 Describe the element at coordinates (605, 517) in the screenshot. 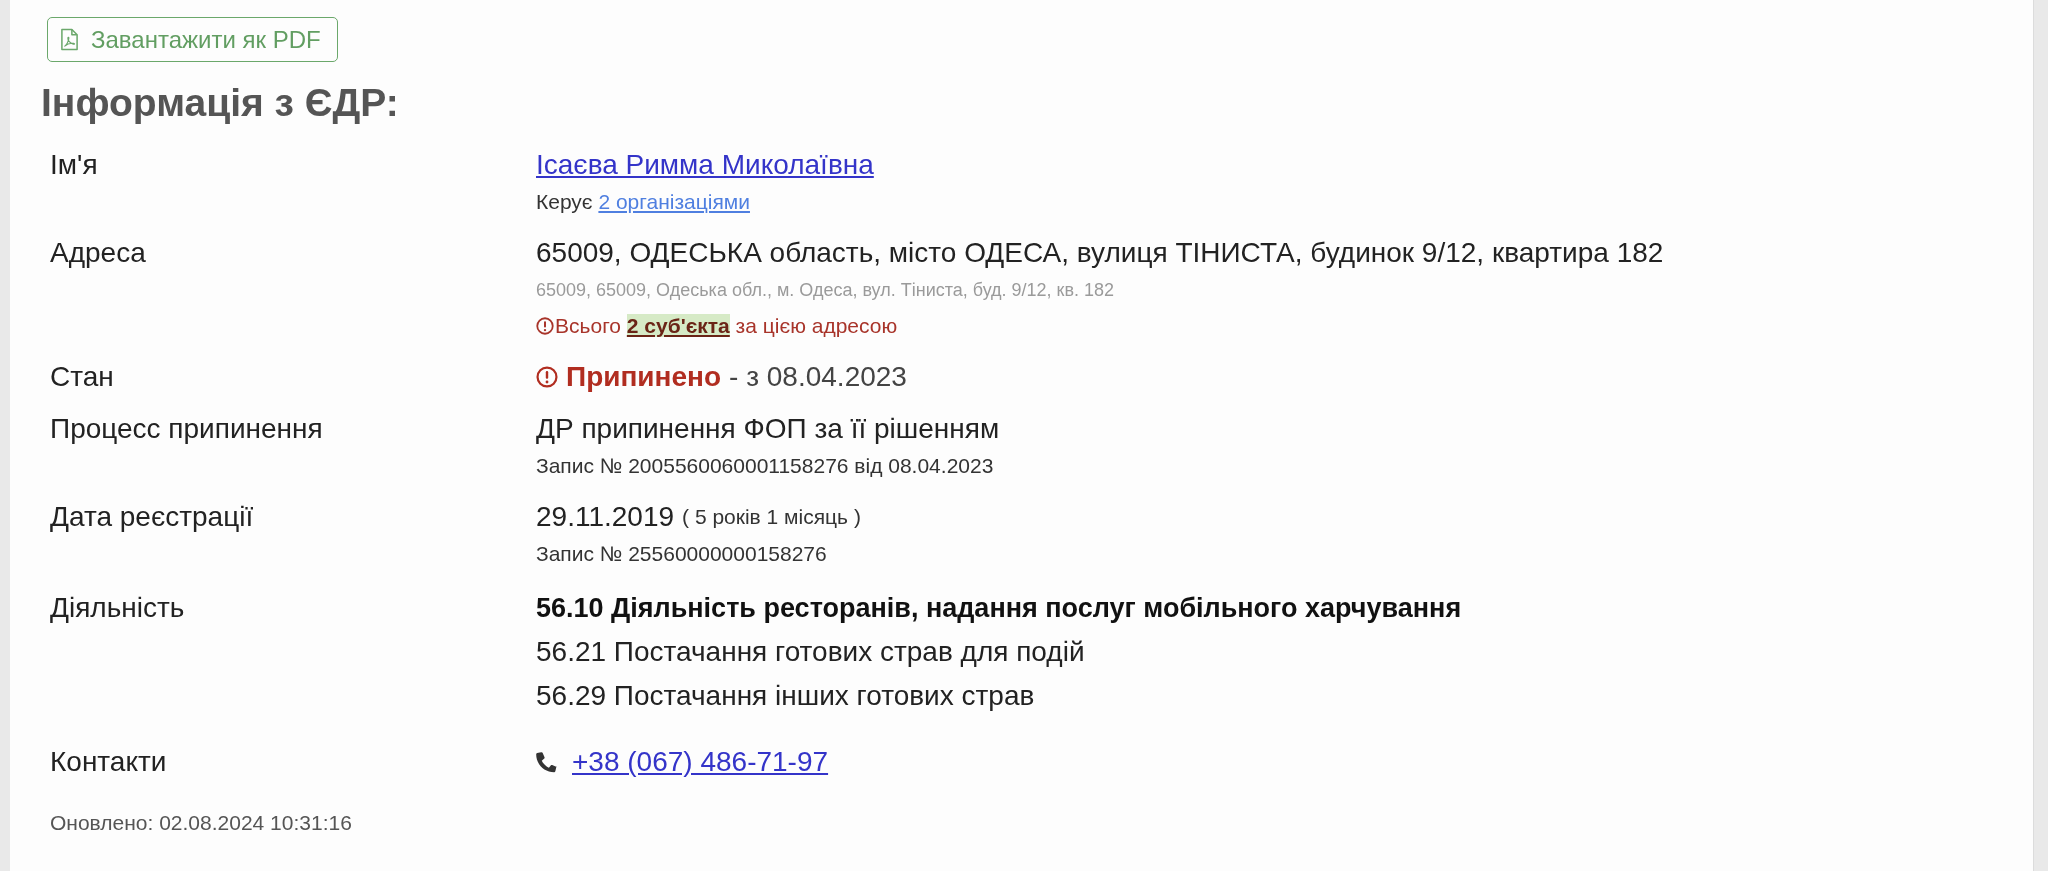

I see `registration-date: 29.11.2019` at that location.